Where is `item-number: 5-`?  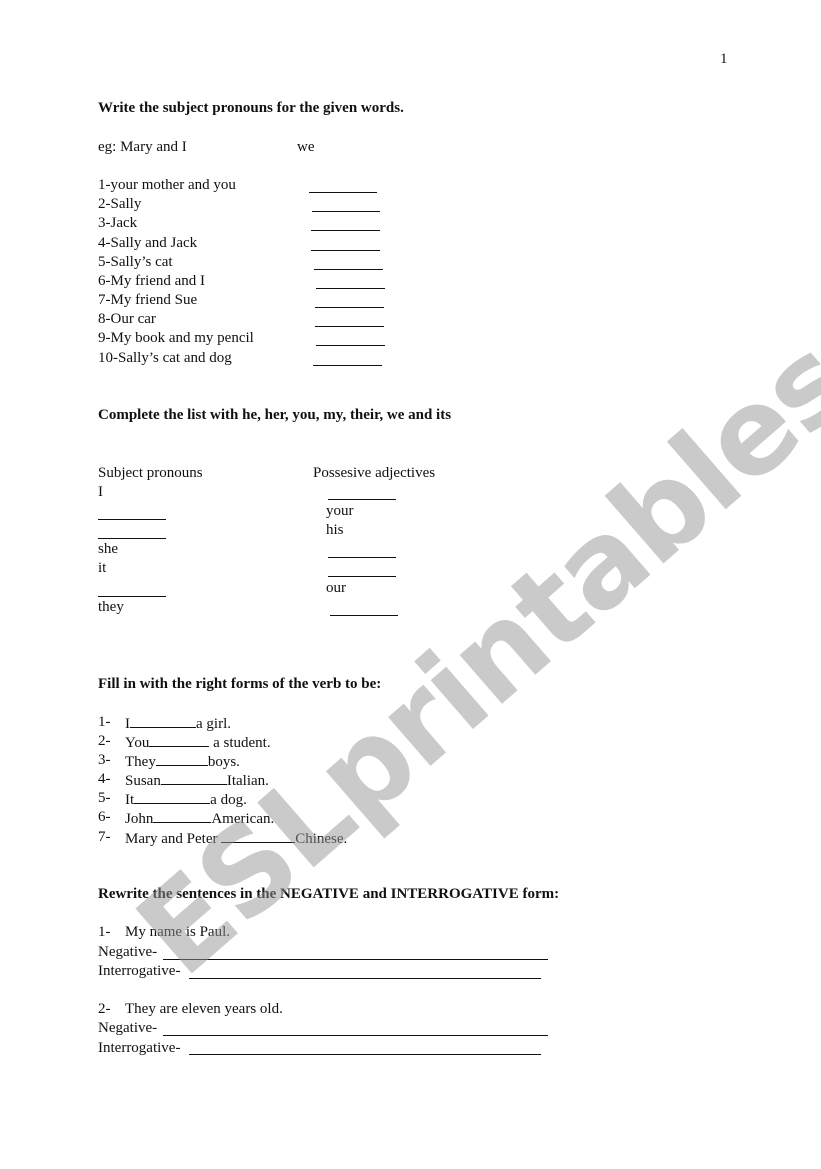 item-number: 5- is located at coordinates (104, 798).